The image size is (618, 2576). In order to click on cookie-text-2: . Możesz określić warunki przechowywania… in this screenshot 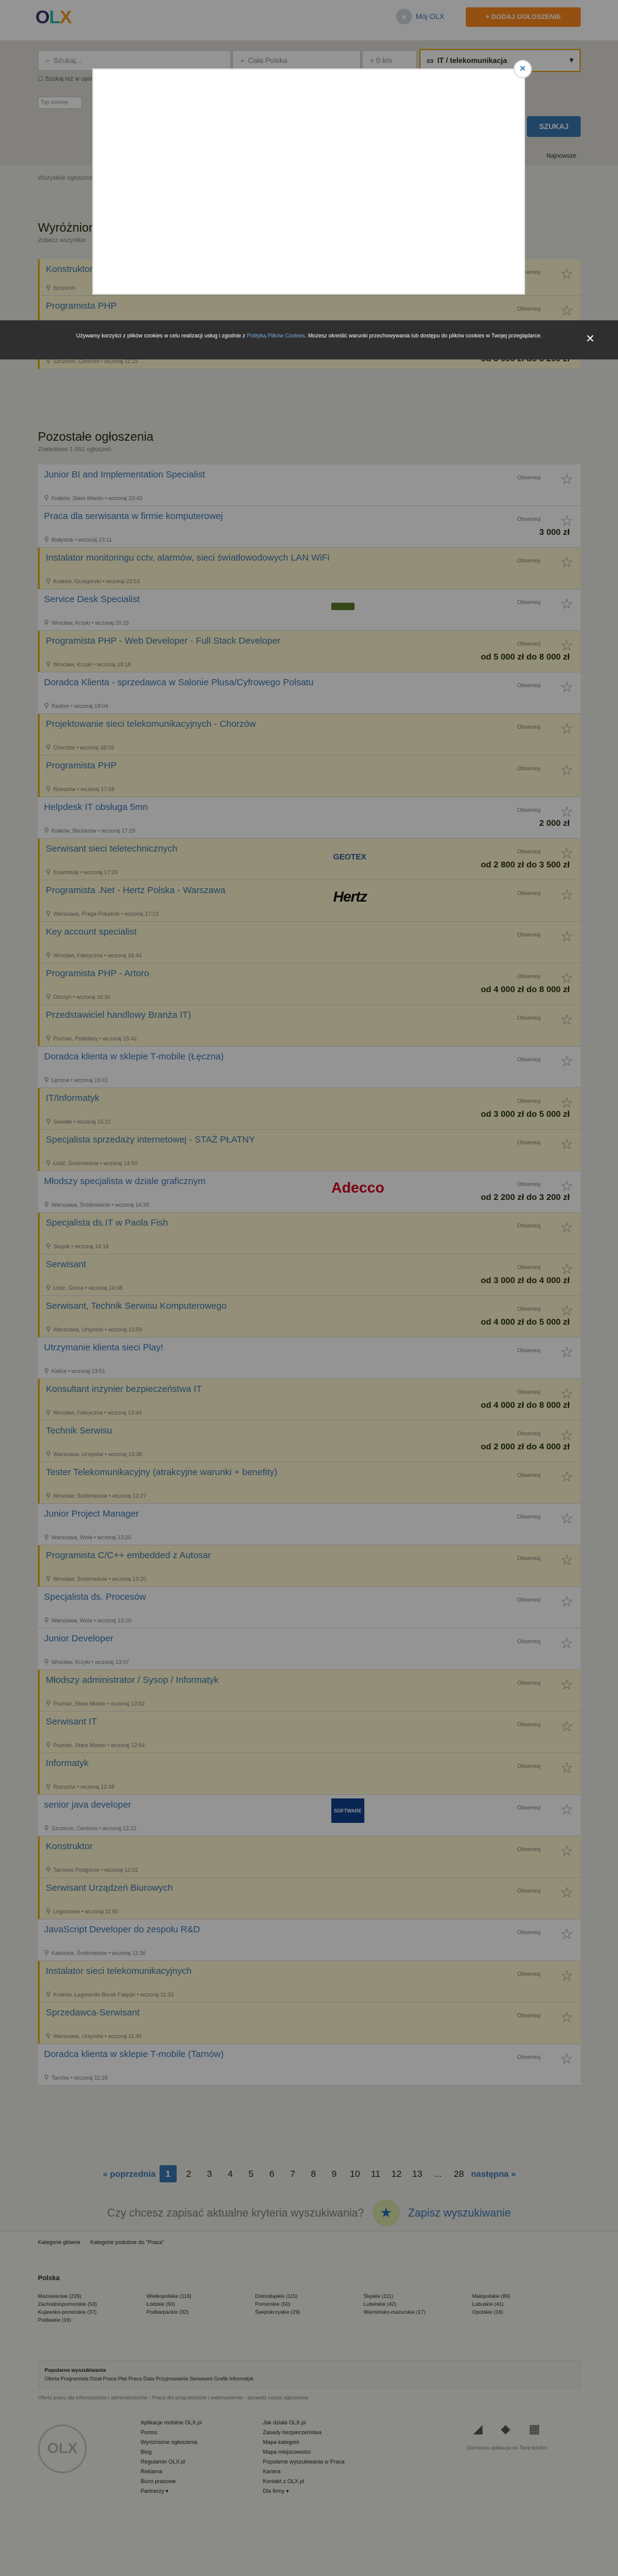, I will do `click(423, 336)`.